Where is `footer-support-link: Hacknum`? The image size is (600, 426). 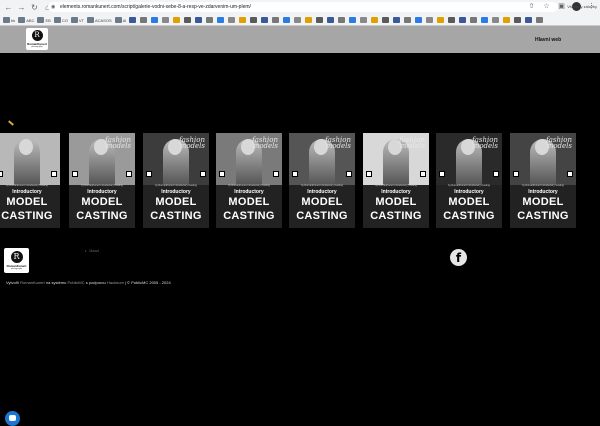 footer-support-link: Hacknum is located at coordinates (115, 282).